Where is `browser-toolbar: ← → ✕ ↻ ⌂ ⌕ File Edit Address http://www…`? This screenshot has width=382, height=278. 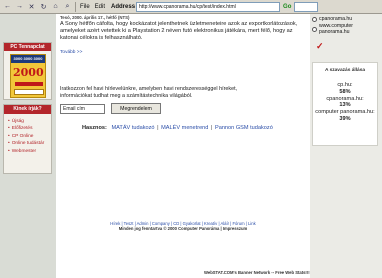
browser-toolbar: ← → ✕ ↻ ⌂ ⌕ File Edit Address http://www… is located at coordinates (191, 7).